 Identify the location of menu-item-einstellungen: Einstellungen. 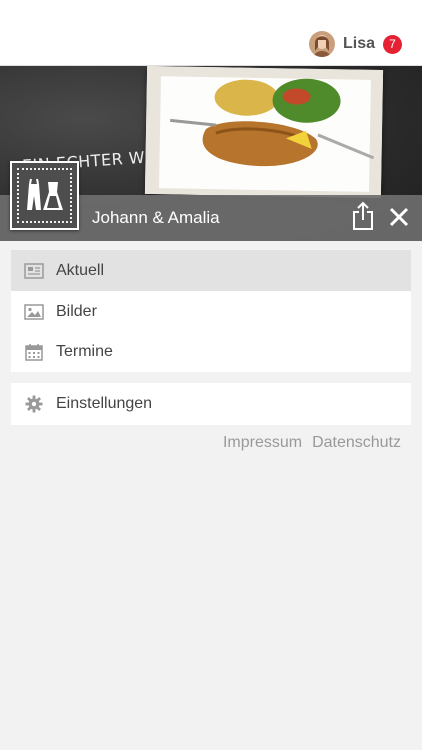
(211, 403).